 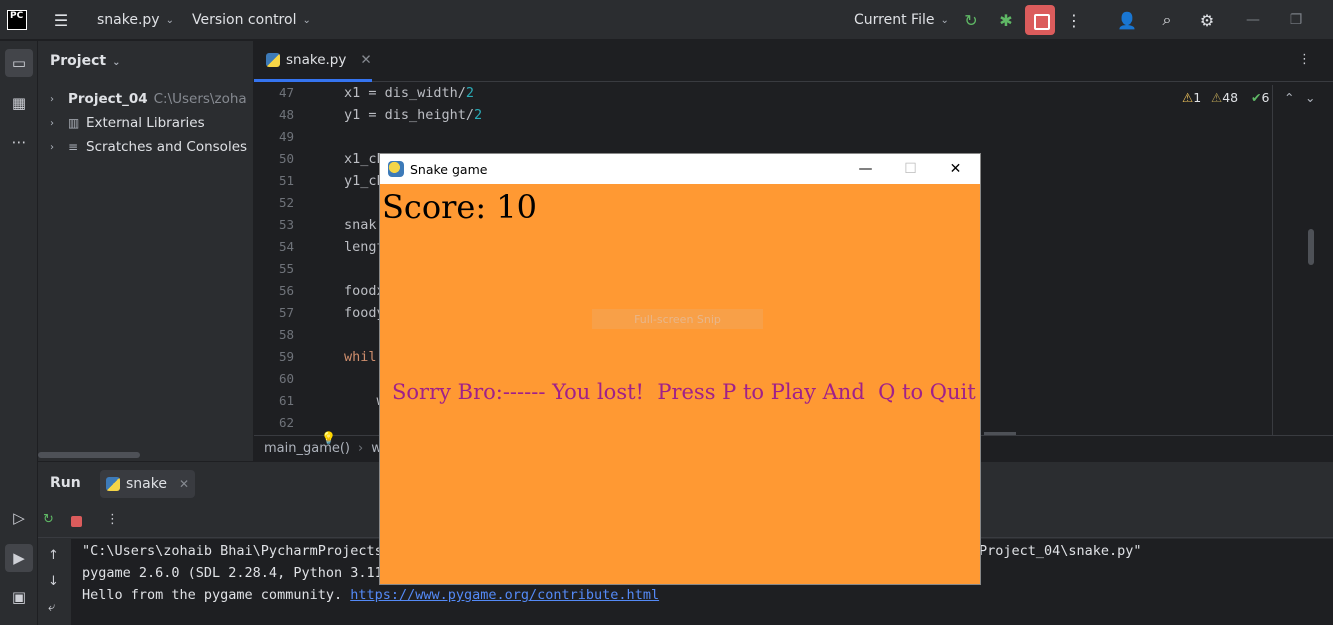 I want to click on arrow-down-icon: ↓, so click(x=53, y=581).